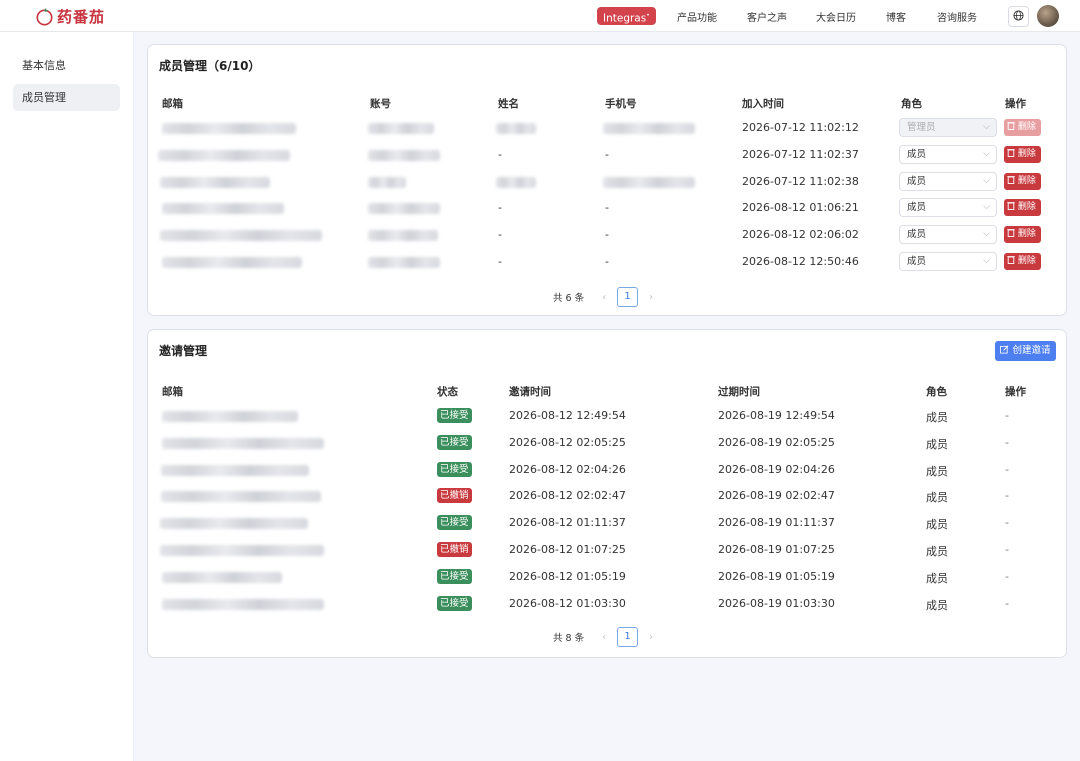 The width and height of the screenshot is (1080, 761). What do you see at coordinates (776, 469) in the screenshot?
I see `invite-expire-time: 2026-08-19 02:04:26` at bounding box center [776, 469].